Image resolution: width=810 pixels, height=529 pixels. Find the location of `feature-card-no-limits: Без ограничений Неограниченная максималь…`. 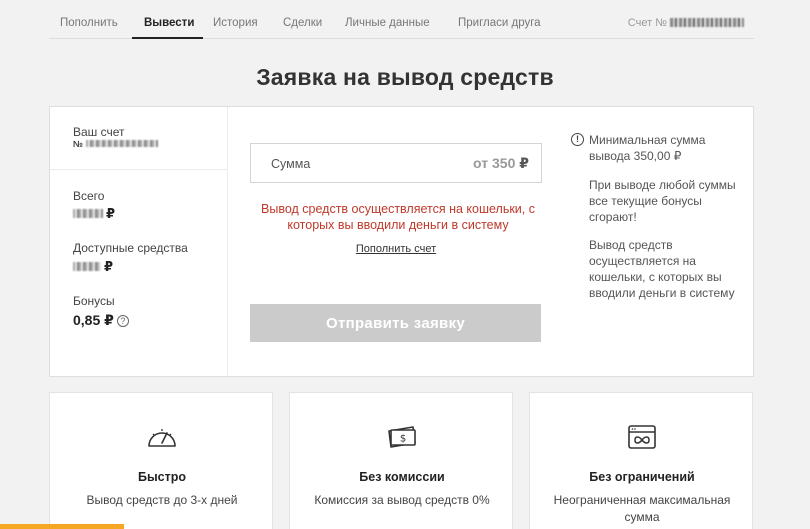

feature-card-no-limits: Без ограничений Неограниченная максималь… is located at coordinates (641, 460).